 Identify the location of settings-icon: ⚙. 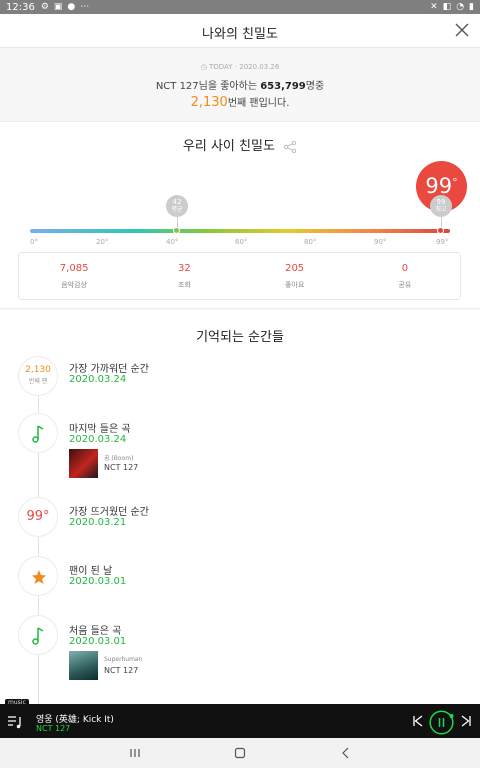
(44, 7).